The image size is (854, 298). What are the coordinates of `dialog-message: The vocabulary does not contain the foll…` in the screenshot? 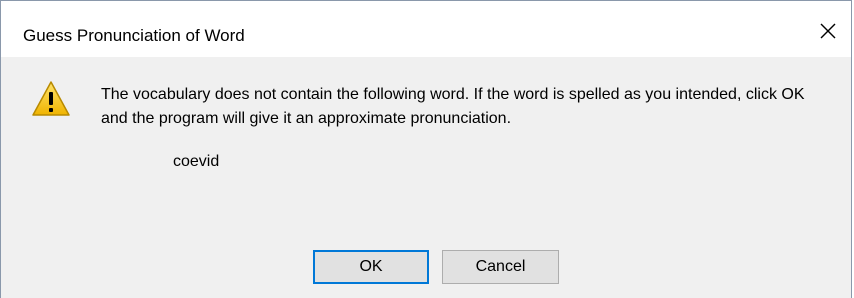 It's located at (453, 106).